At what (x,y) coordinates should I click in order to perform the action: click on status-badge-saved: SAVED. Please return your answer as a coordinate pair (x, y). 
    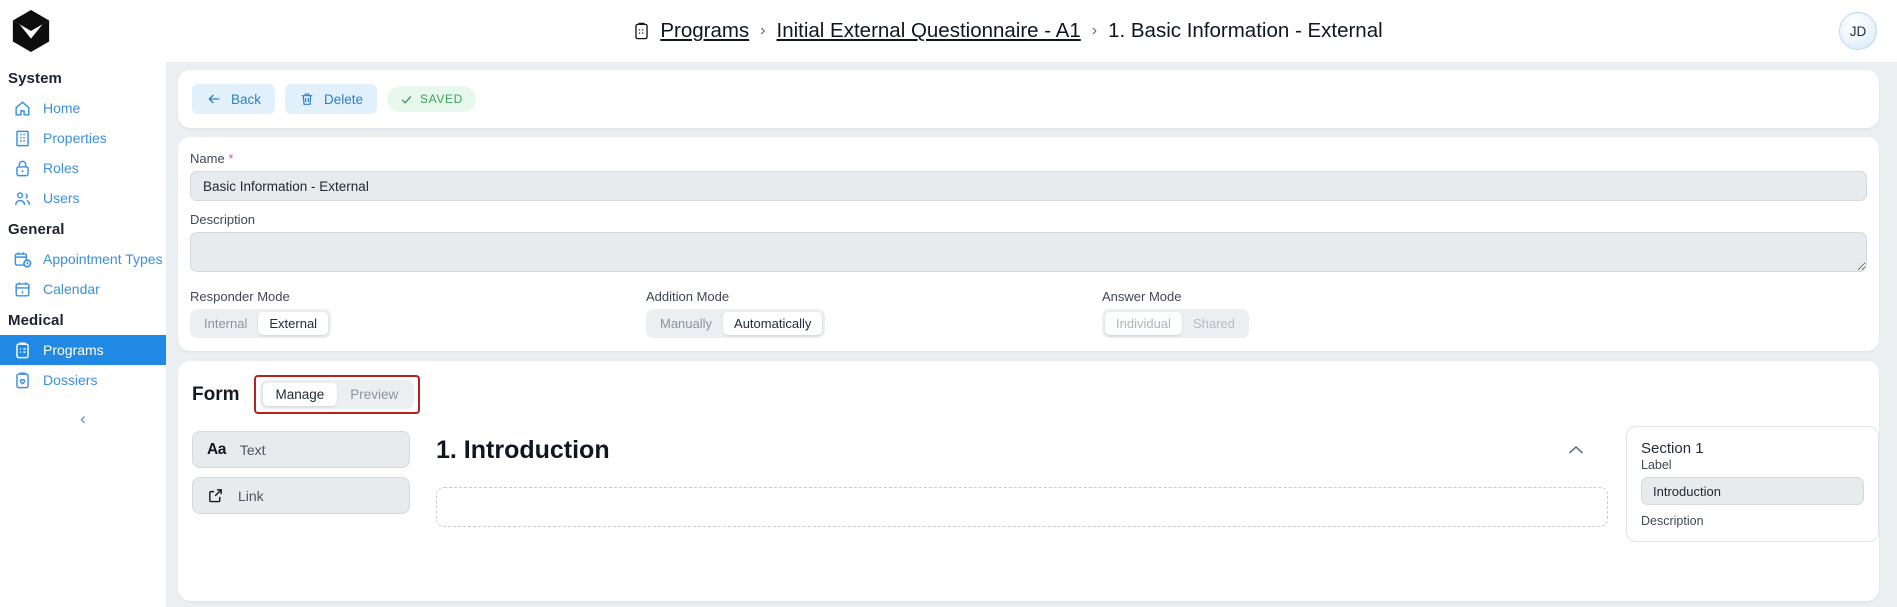
    Looking at the image, I should click on (431, 99).